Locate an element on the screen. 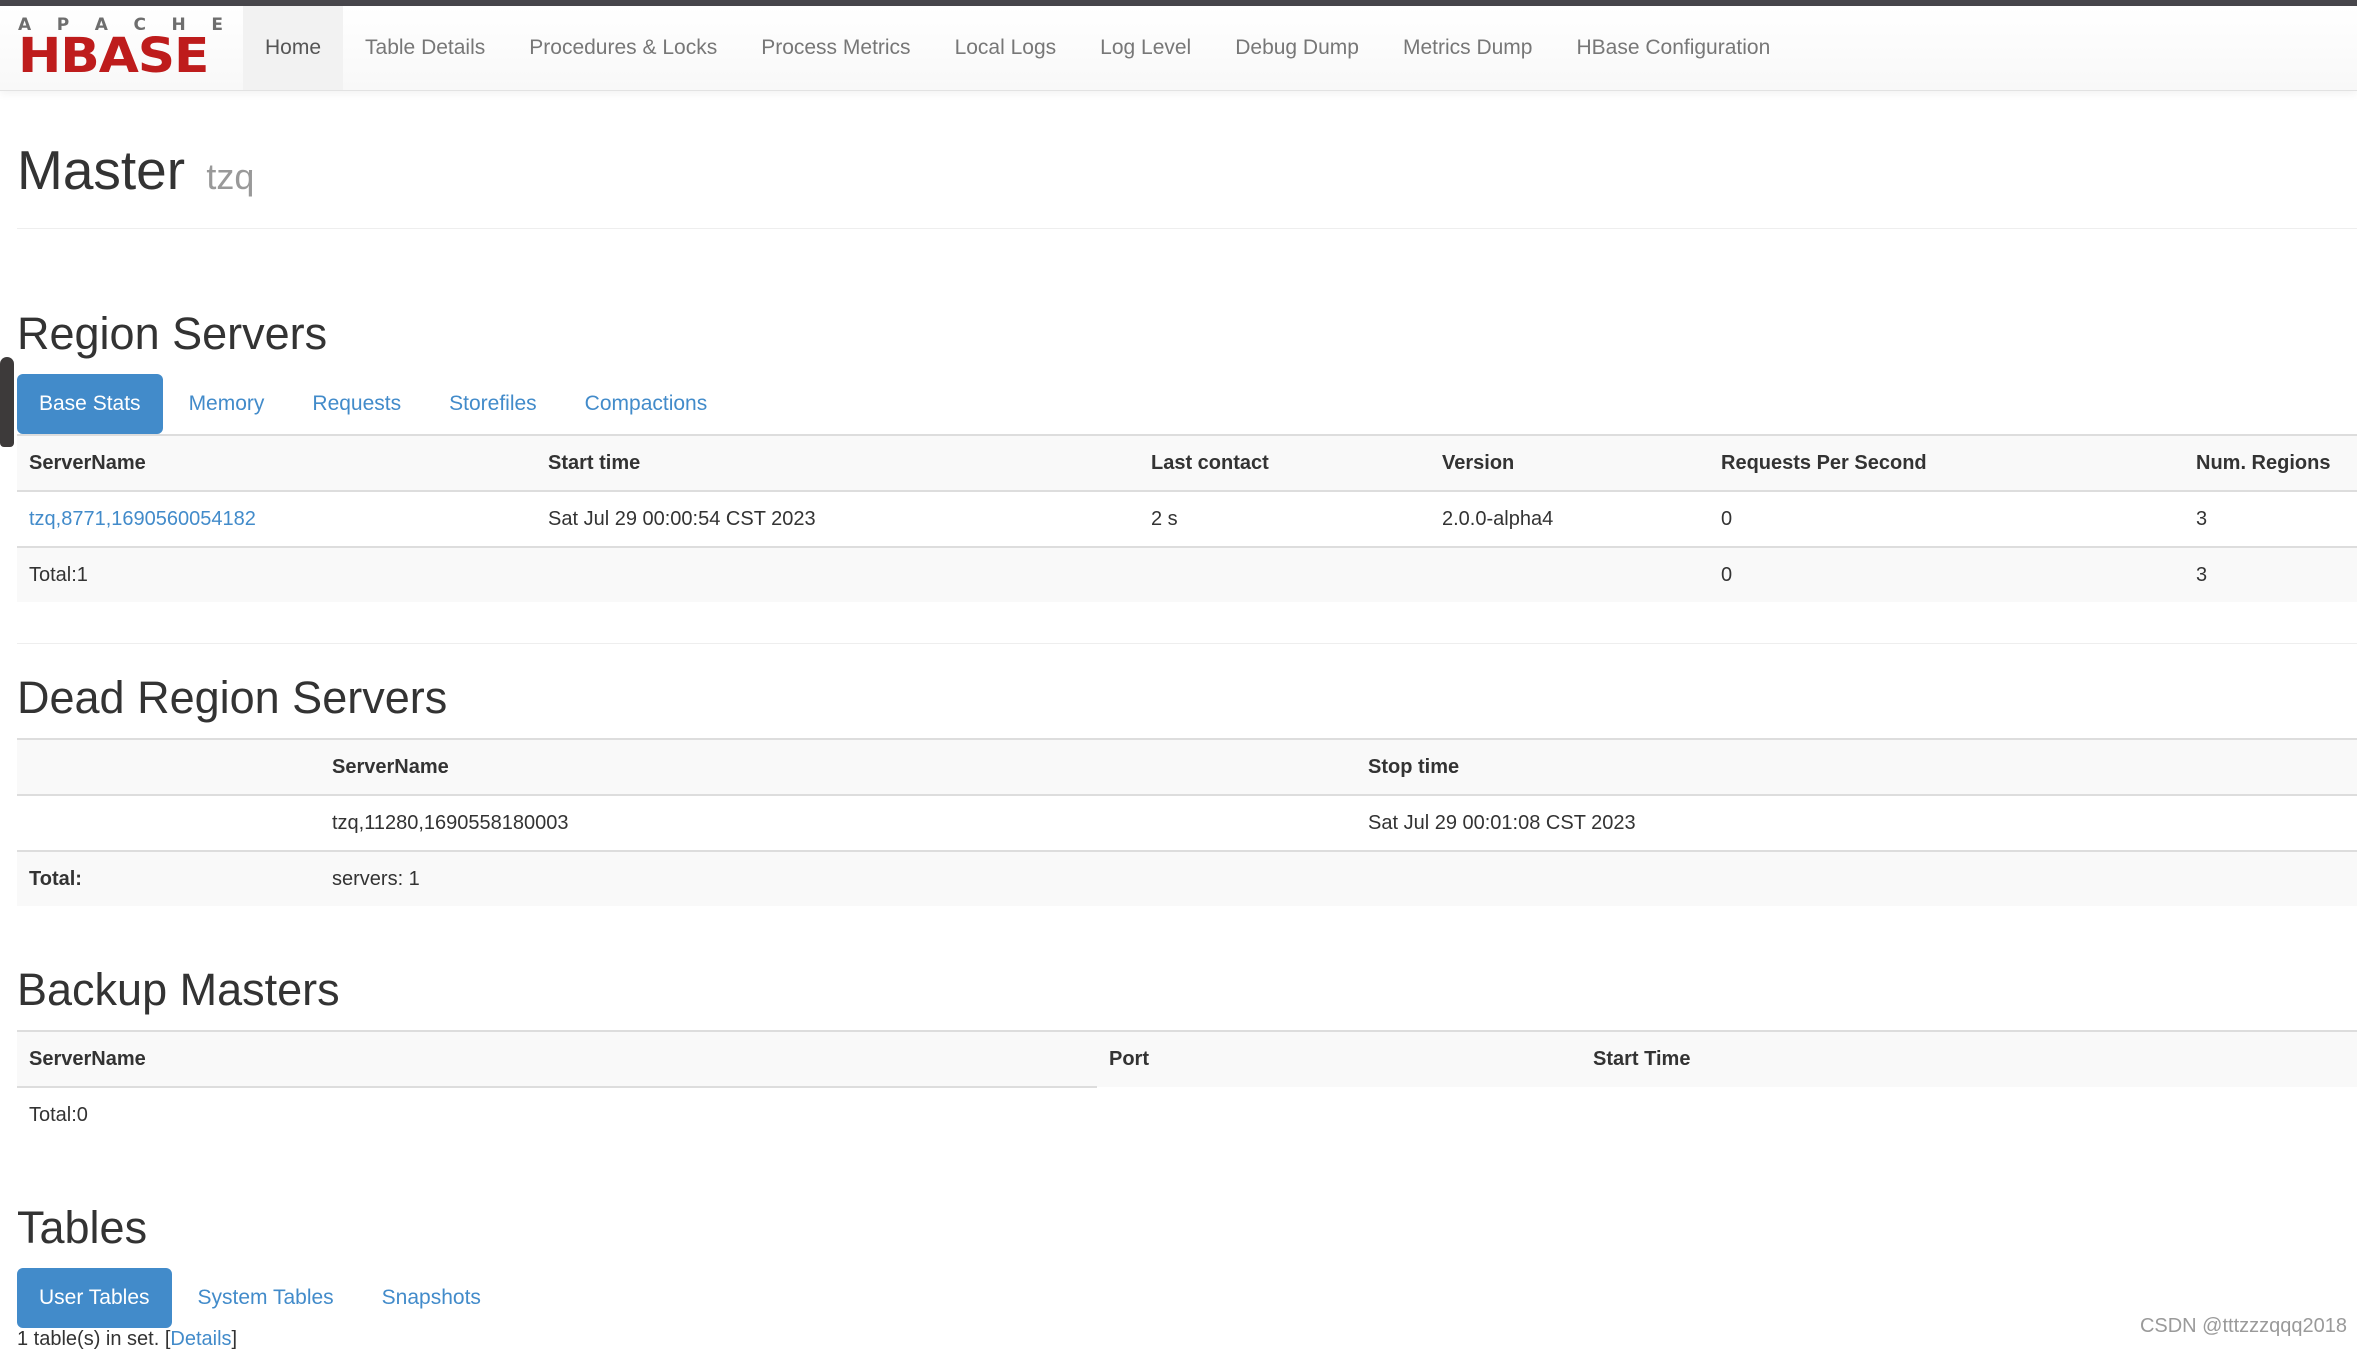 The height and width of the screenshot is (1351, 2357). start-time-cell: Sat Jul 29 00:00:54 CST 2023 is located at coordinates (837, 518).